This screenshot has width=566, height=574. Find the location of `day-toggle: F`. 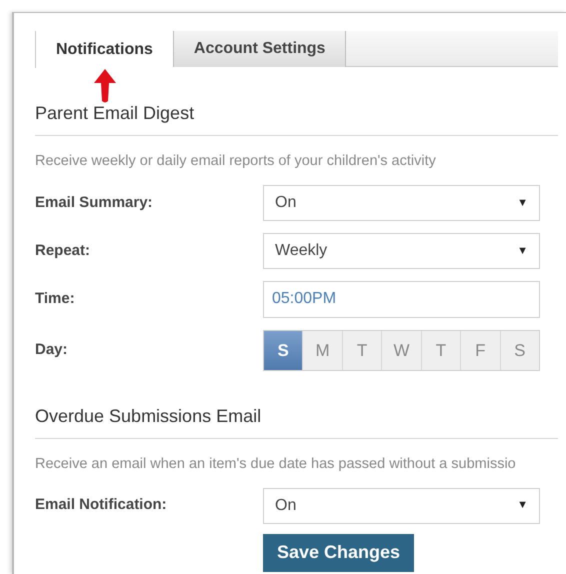

day-toggle: F is located at coordinates (480, 350).